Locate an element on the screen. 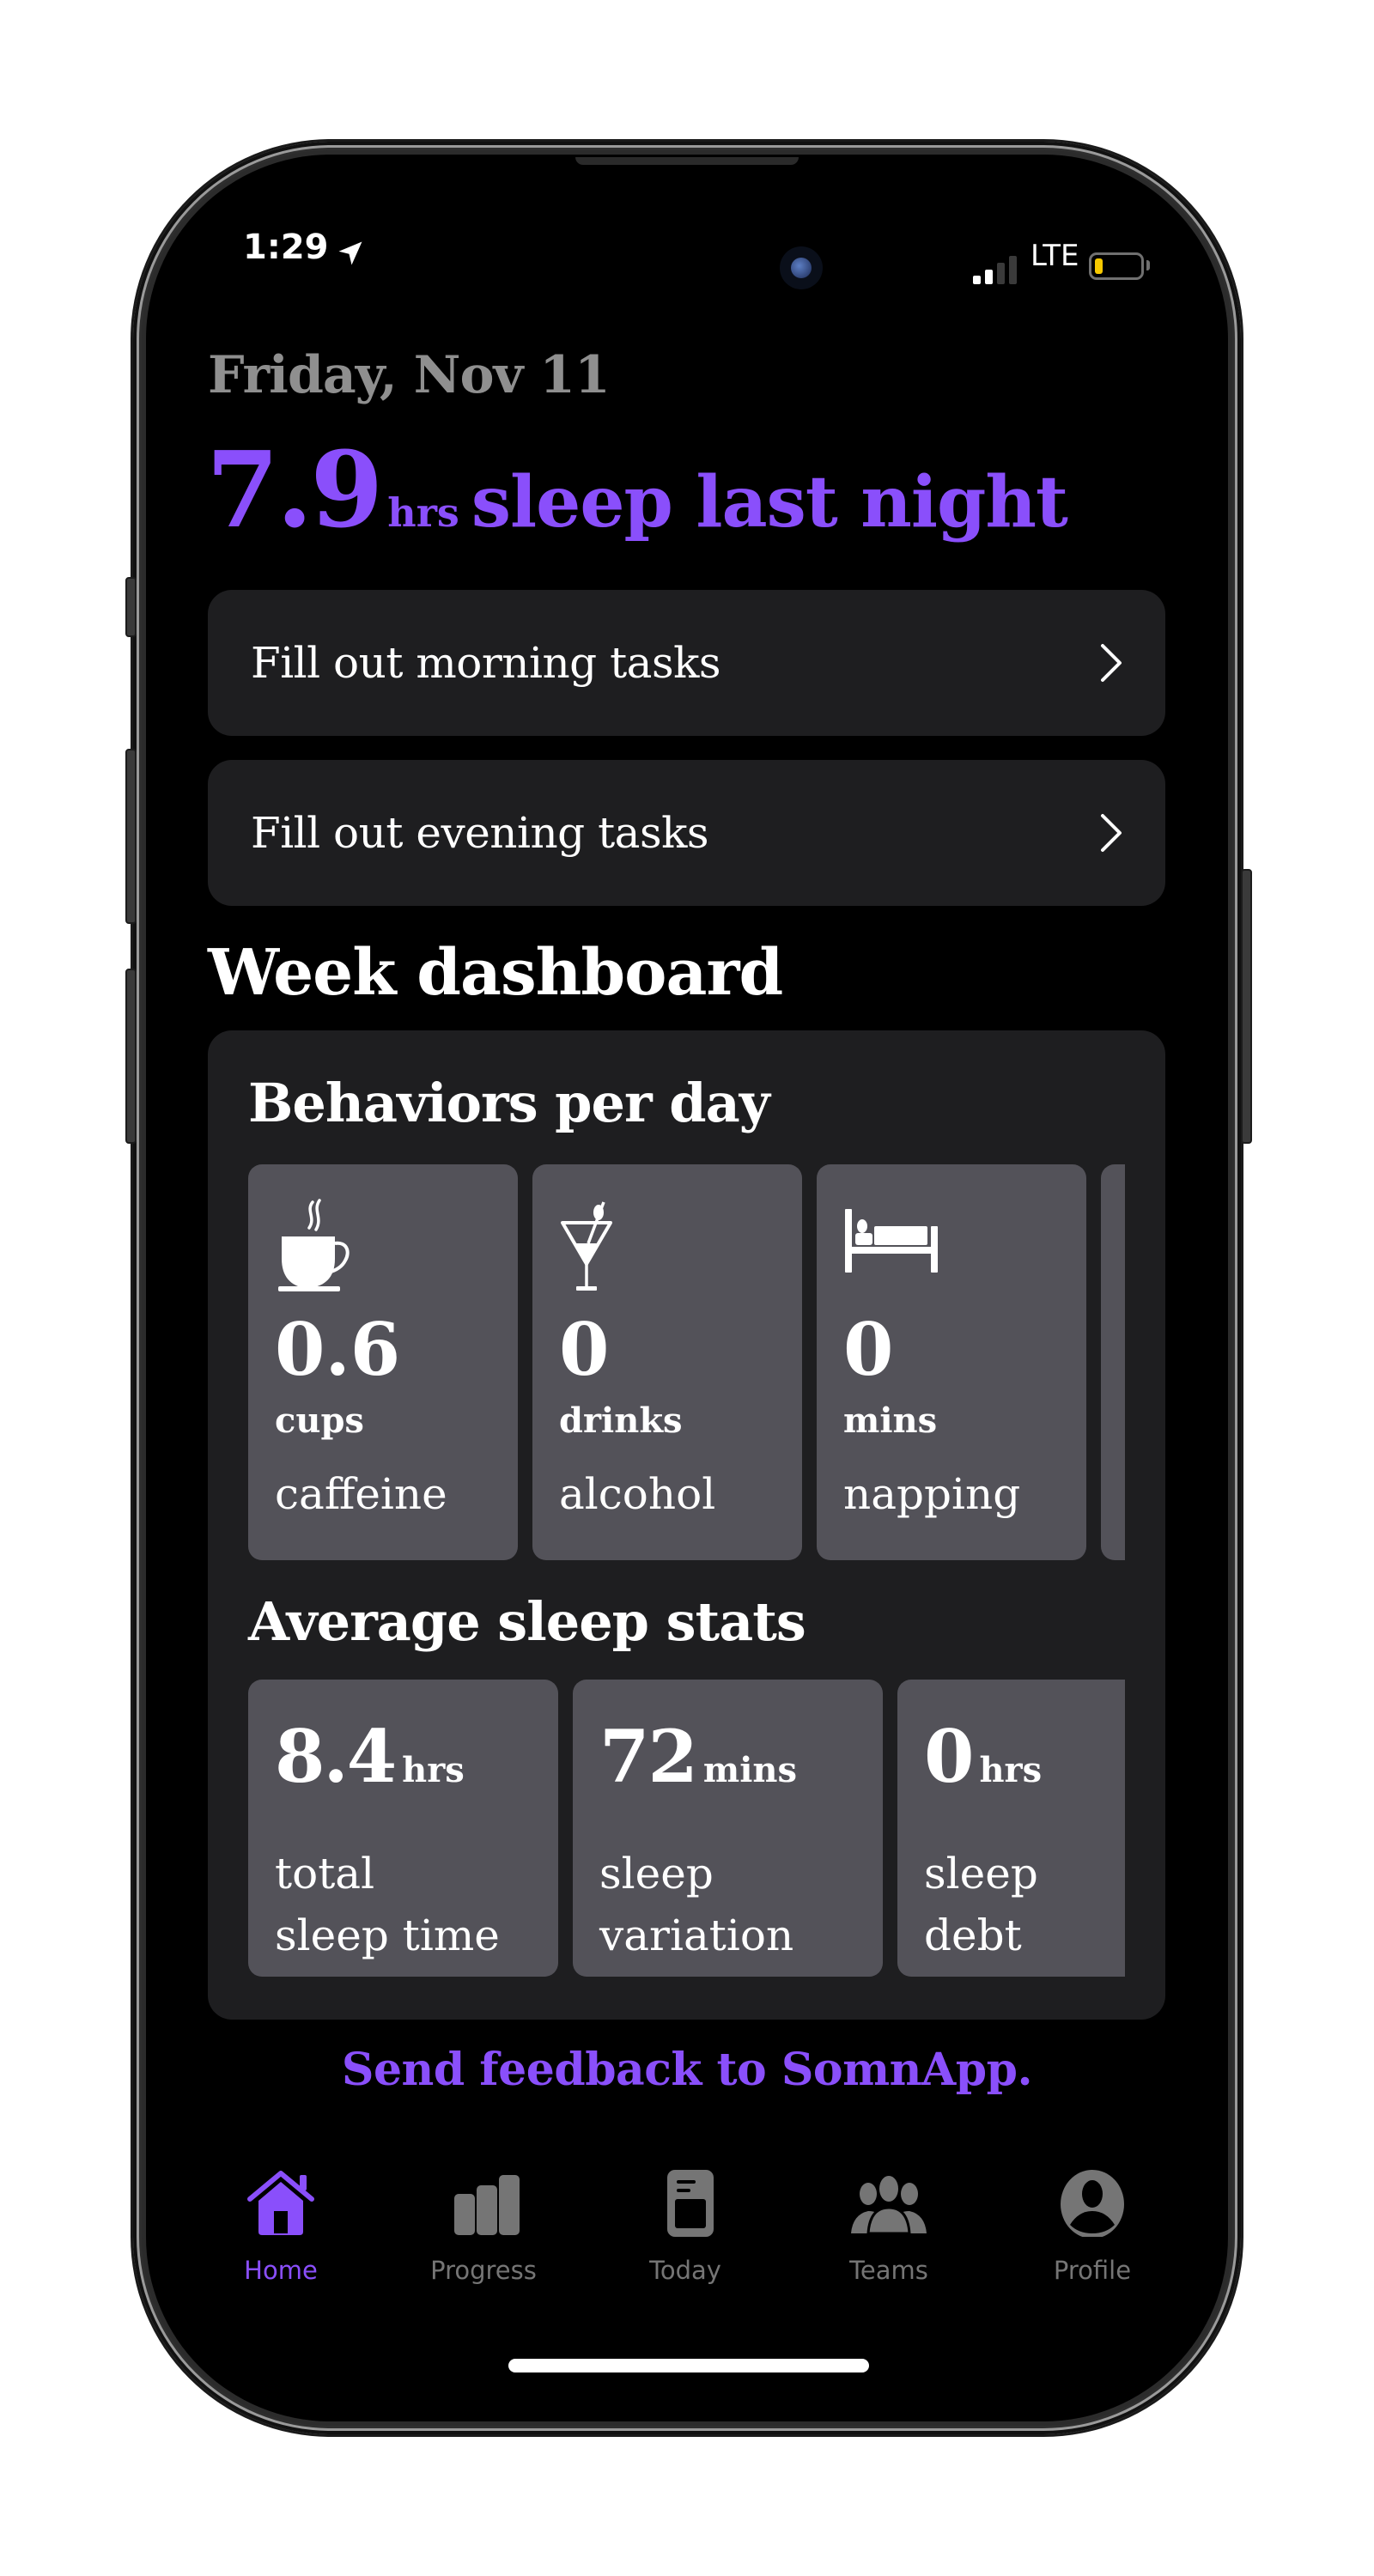  tab-home: Home is located at coordinates (281, 2226).